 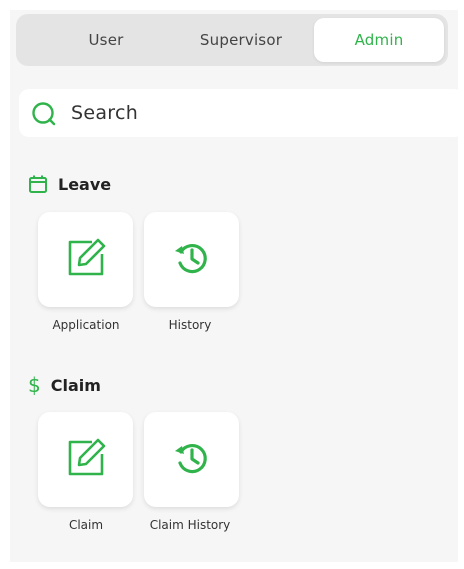 I want to click on claim-tile, so click(x=85, y=459).